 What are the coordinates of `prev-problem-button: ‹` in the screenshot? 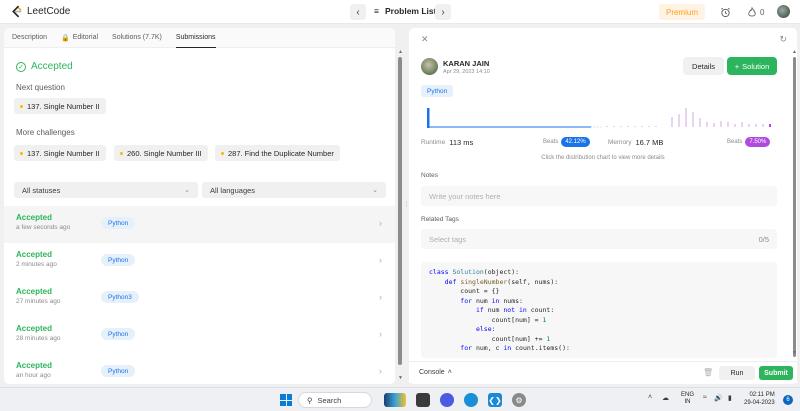 It's located at (358, 12).